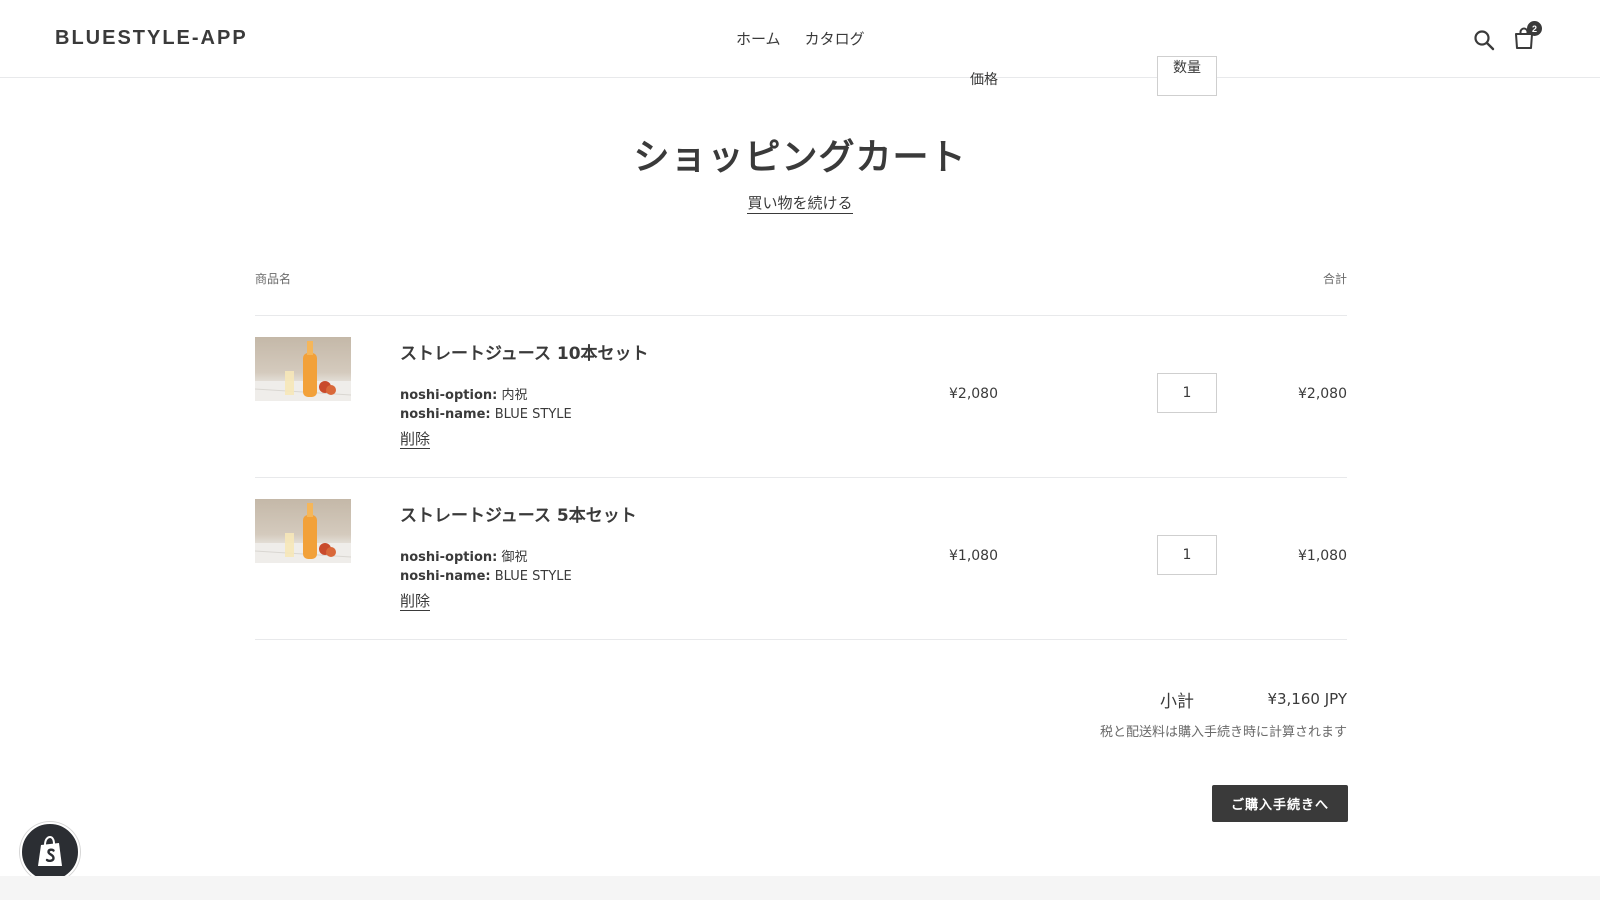 This screenshot has height=900, width=1600. I want to click on continue-shopping-link: 買い物を続ける, so click(800, 204).